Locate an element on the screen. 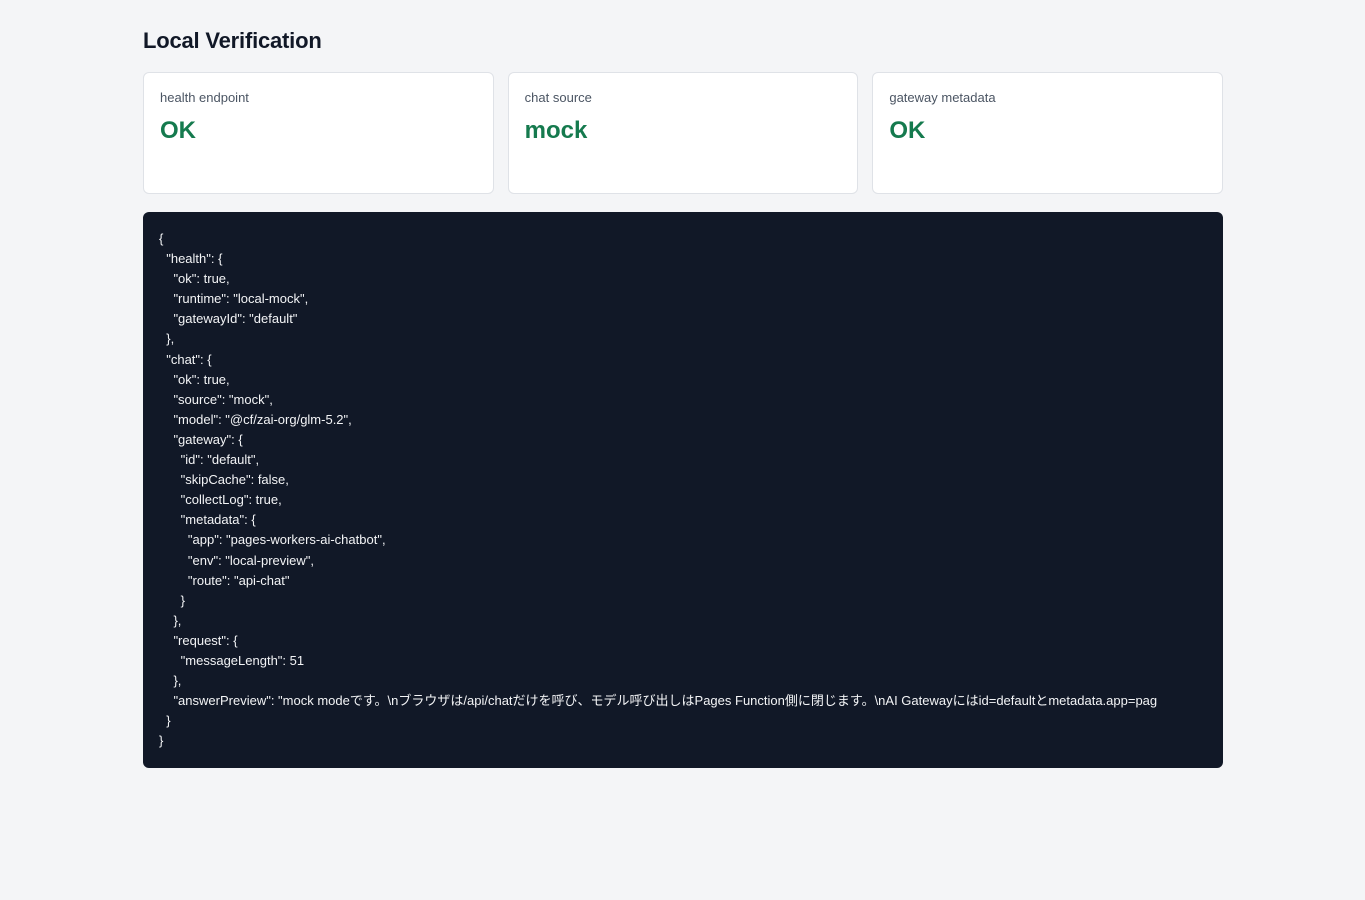 The width and height of the screenshot is (1365, 900). chat-source-card: chat source mock is located at coordinates (683, 133).